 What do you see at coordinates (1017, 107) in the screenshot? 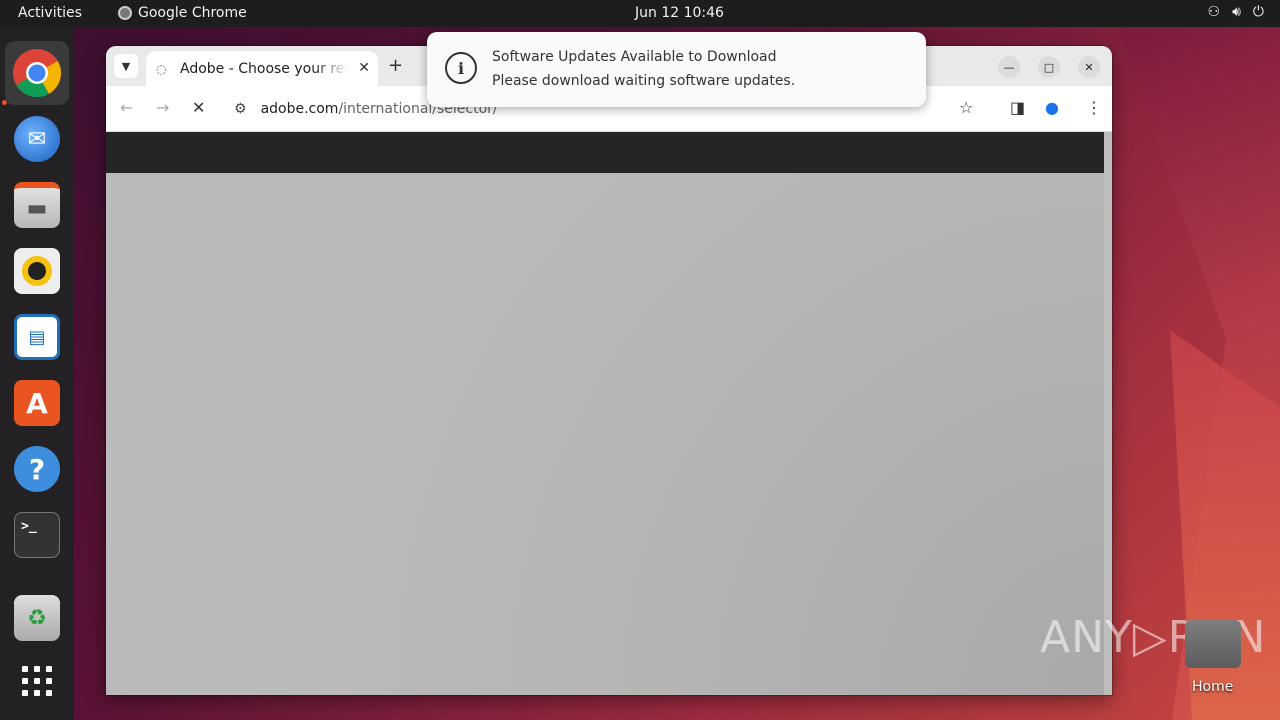
I see `side-panel-icon: ◨` at bounding box center [1017, 107].